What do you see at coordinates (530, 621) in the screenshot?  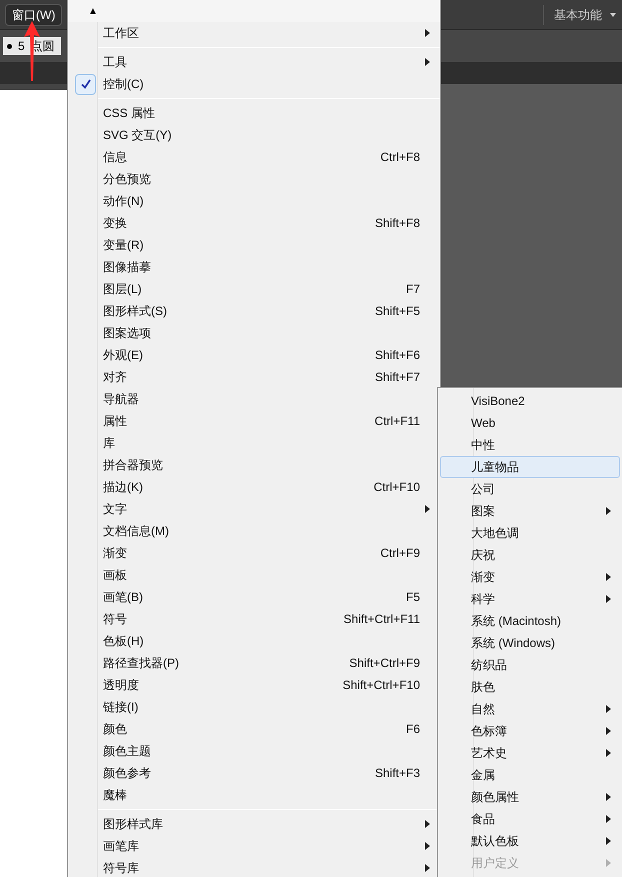 I see `submenu-item: 系统 (Macintosh)` at bounding box center [530, 621].